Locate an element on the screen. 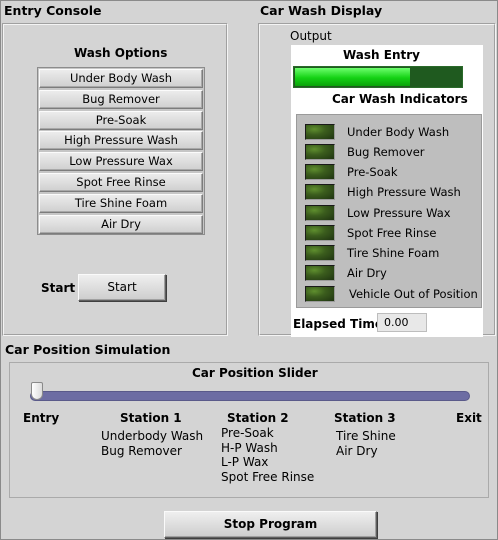  output-label: Output is located at coordinates (311, 36).